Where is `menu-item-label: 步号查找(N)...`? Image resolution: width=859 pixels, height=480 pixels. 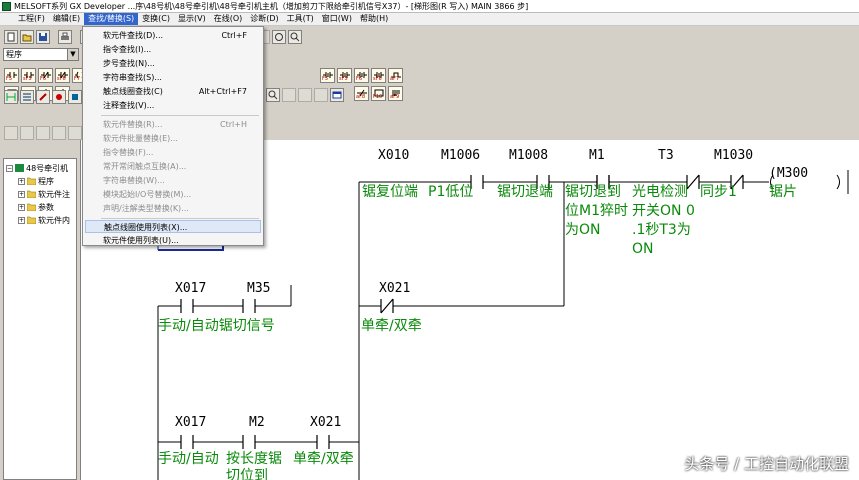 menu-item-label: 步号查找(N)... is located at coordinates (129, 63).